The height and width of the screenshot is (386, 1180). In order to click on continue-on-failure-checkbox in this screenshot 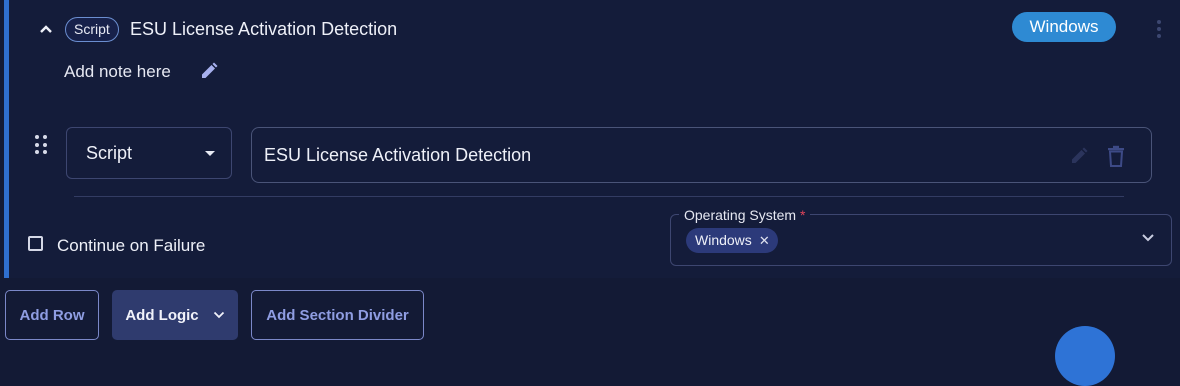, I will do `click(35, 243)`.